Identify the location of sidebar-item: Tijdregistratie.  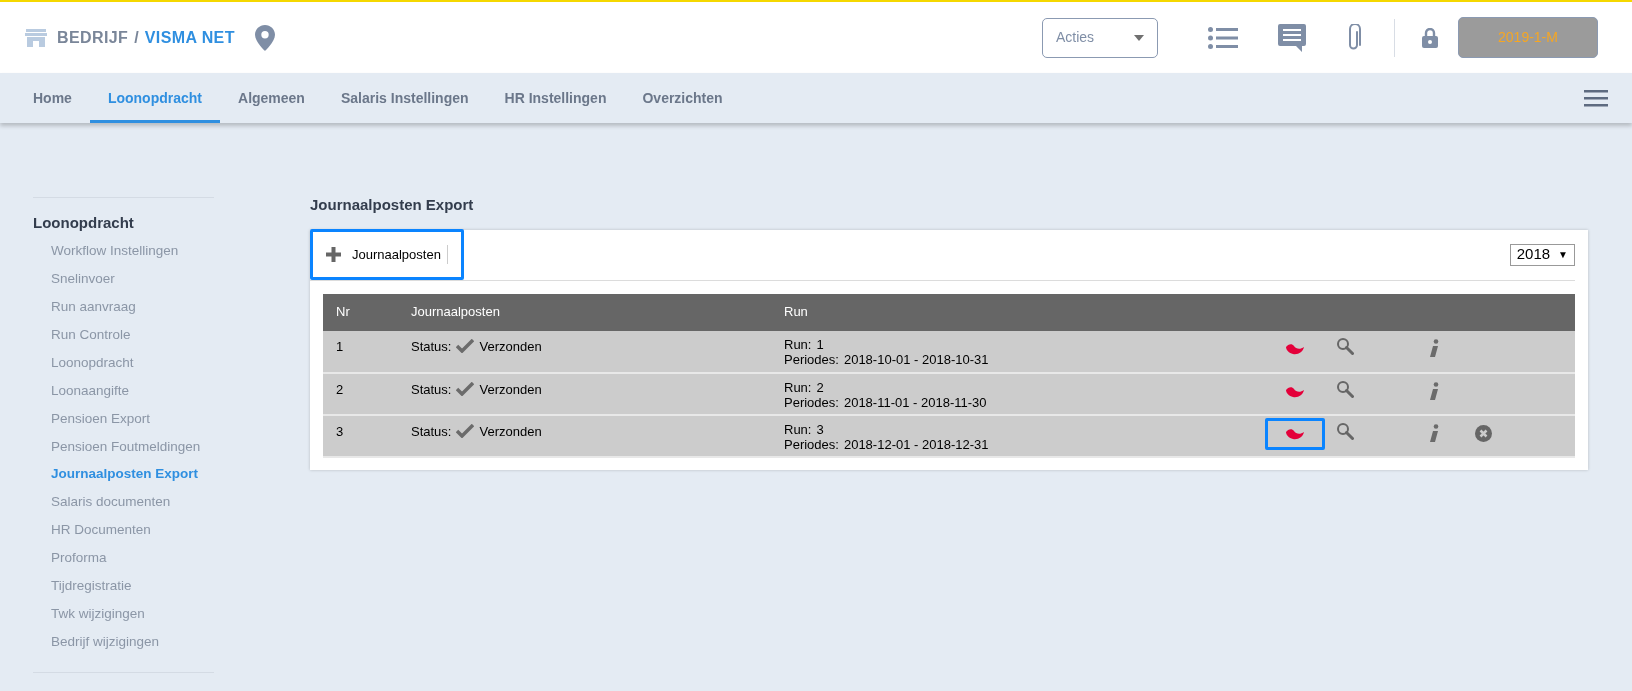
(132, 586).